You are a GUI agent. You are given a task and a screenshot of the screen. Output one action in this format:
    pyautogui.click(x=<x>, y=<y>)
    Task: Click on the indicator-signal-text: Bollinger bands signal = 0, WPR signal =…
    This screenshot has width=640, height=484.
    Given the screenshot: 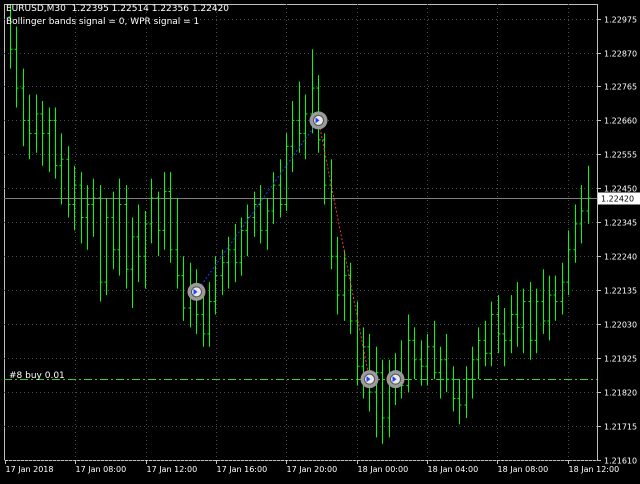 What is the action you would take?
    pyautogui.click(x=102, y=22)
    